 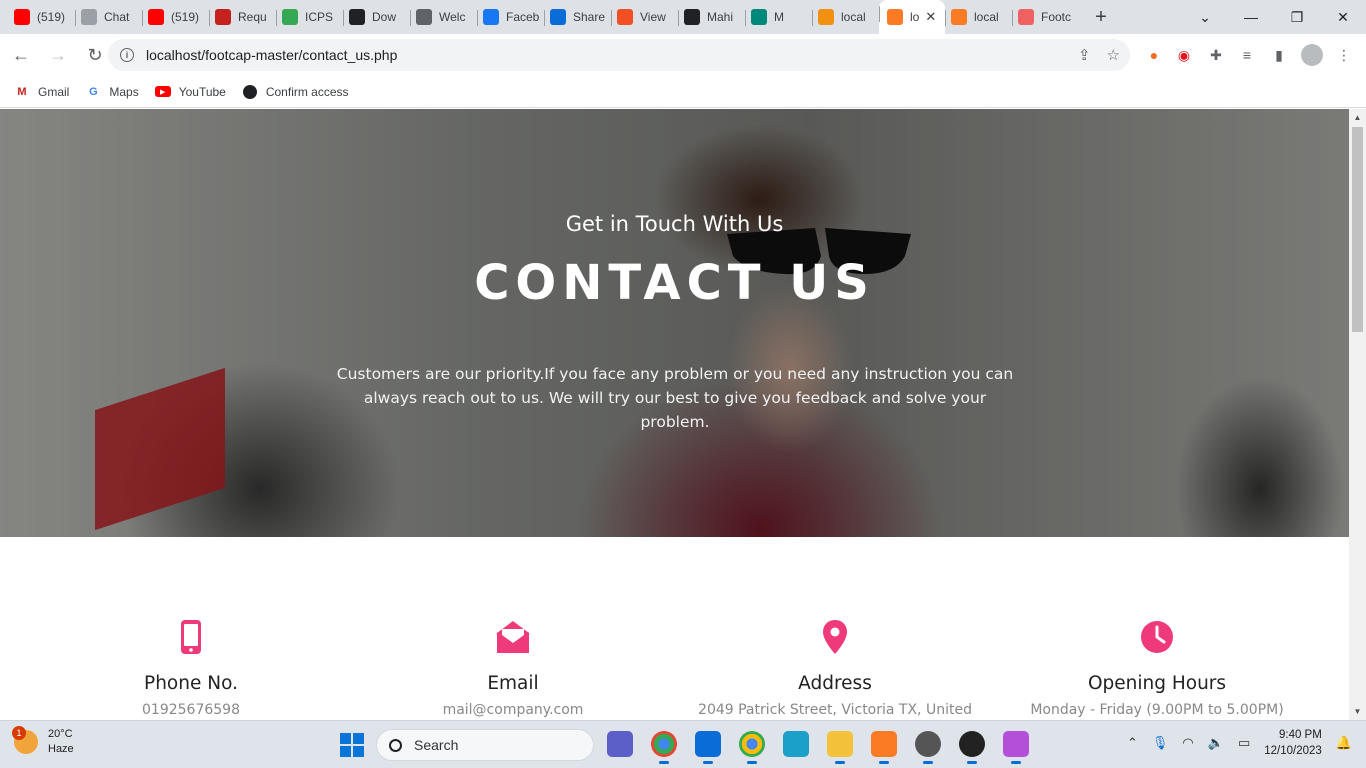 What do you see at coordinates (1101, 17) in the screenshot?
I see `new-tab-button: +` at bounding box center [1101, 17].